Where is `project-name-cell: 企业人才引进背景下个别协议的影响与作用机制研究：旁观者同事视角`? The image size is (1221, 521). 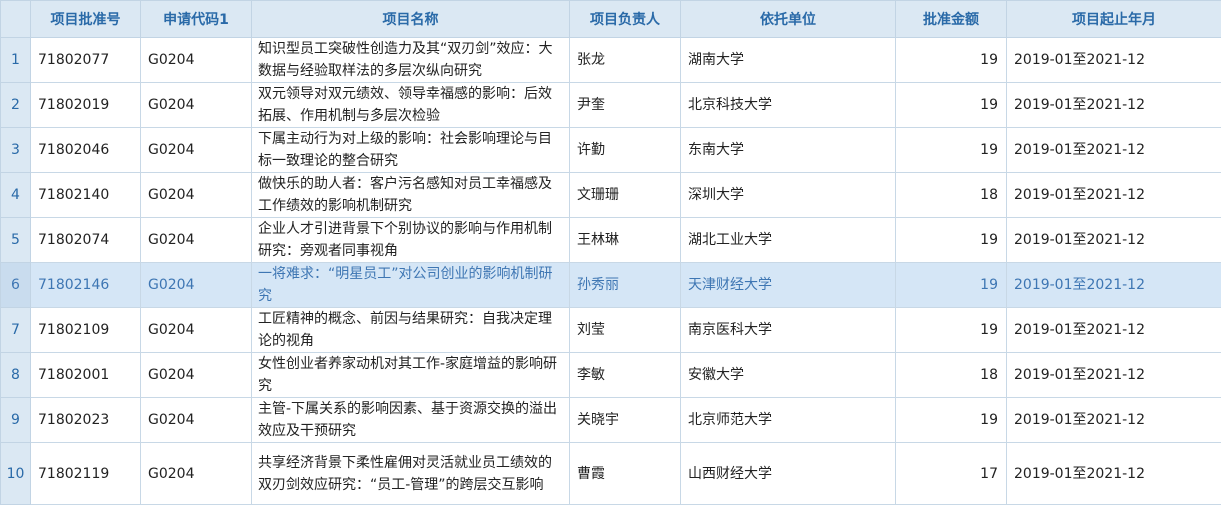 project-name-cell: 企业人才引进背景下个别协议的影响与作用机制研究：旁观者同事视角 is located at coordinates (410, 240).